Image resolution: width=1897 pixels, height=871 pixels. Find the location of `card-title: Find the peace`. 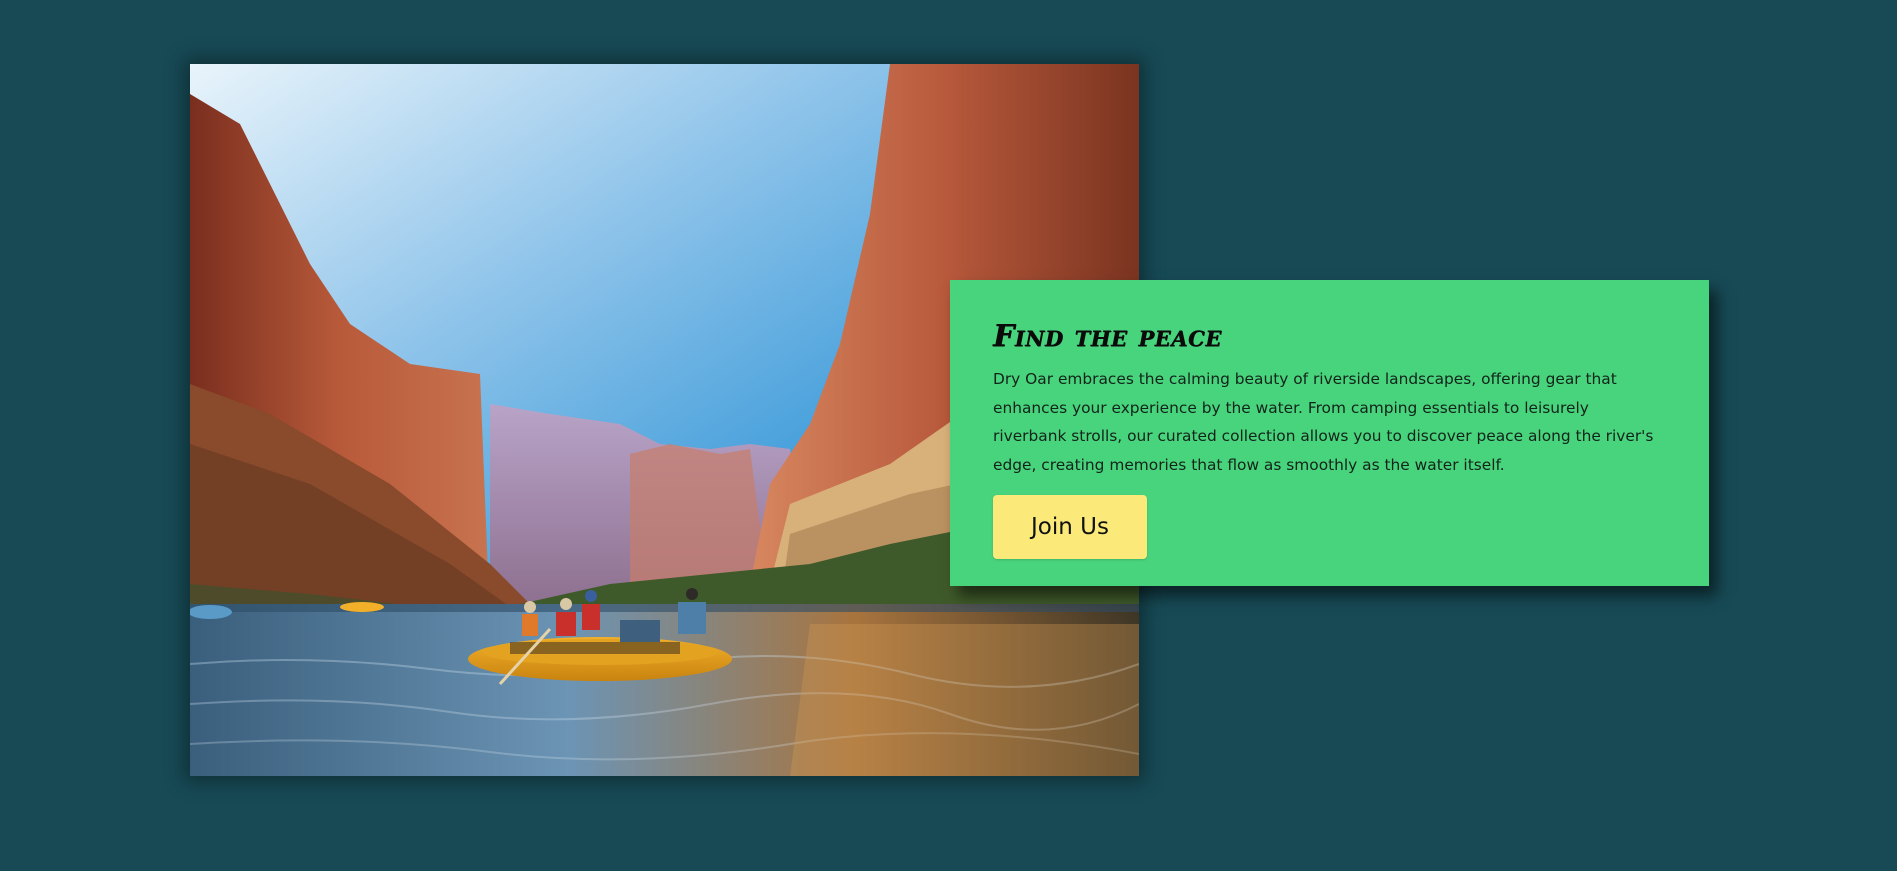

card-title: Find the peace is located at coordinates (1107, 336).